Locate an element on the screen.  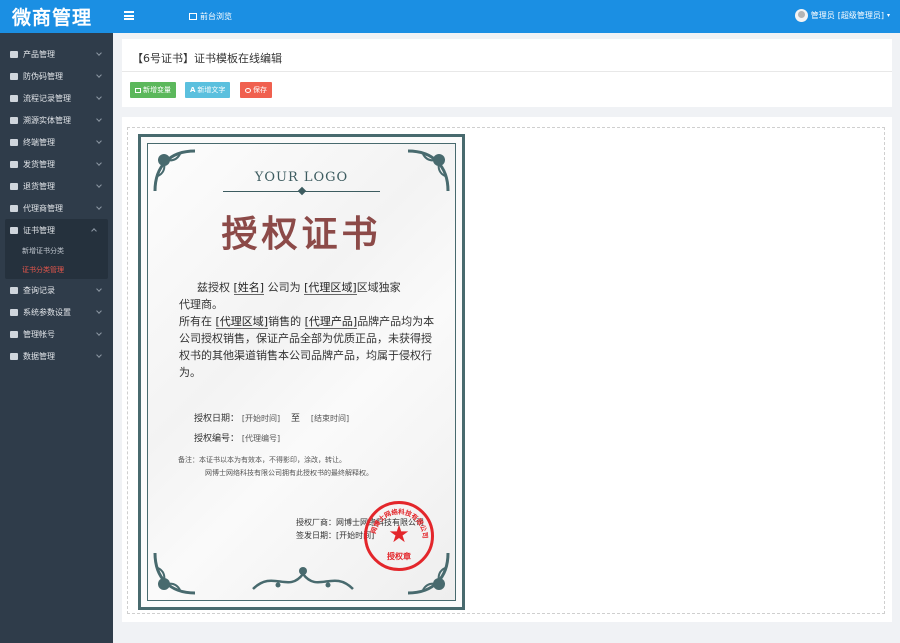
add-text-button: A 新增文字 is located at coordinates (208, 90).